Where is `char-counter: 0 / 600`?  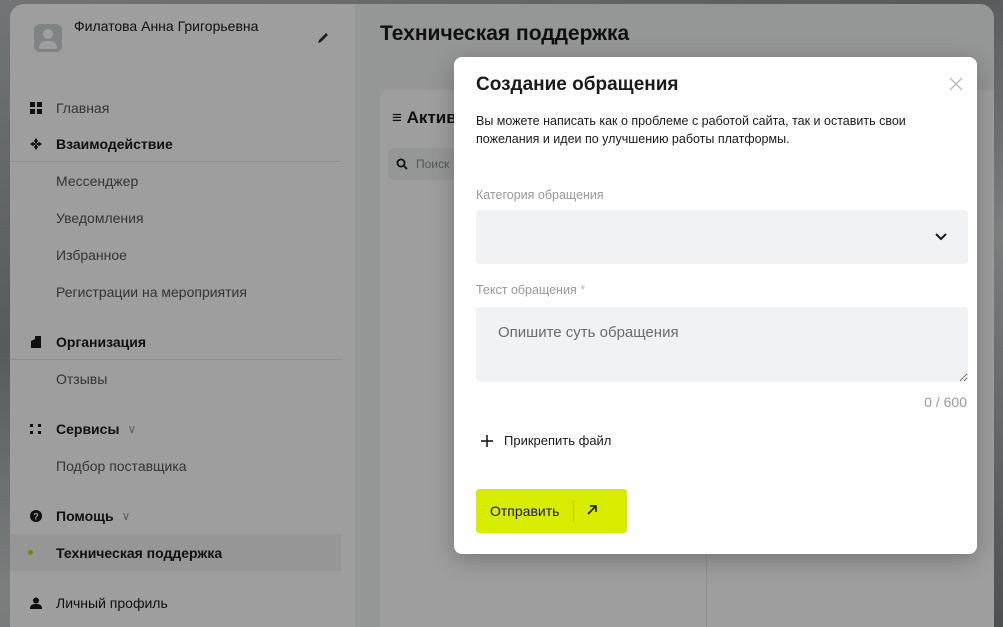
char-counter: 0 / 600 is located at coordinates (945, 402).